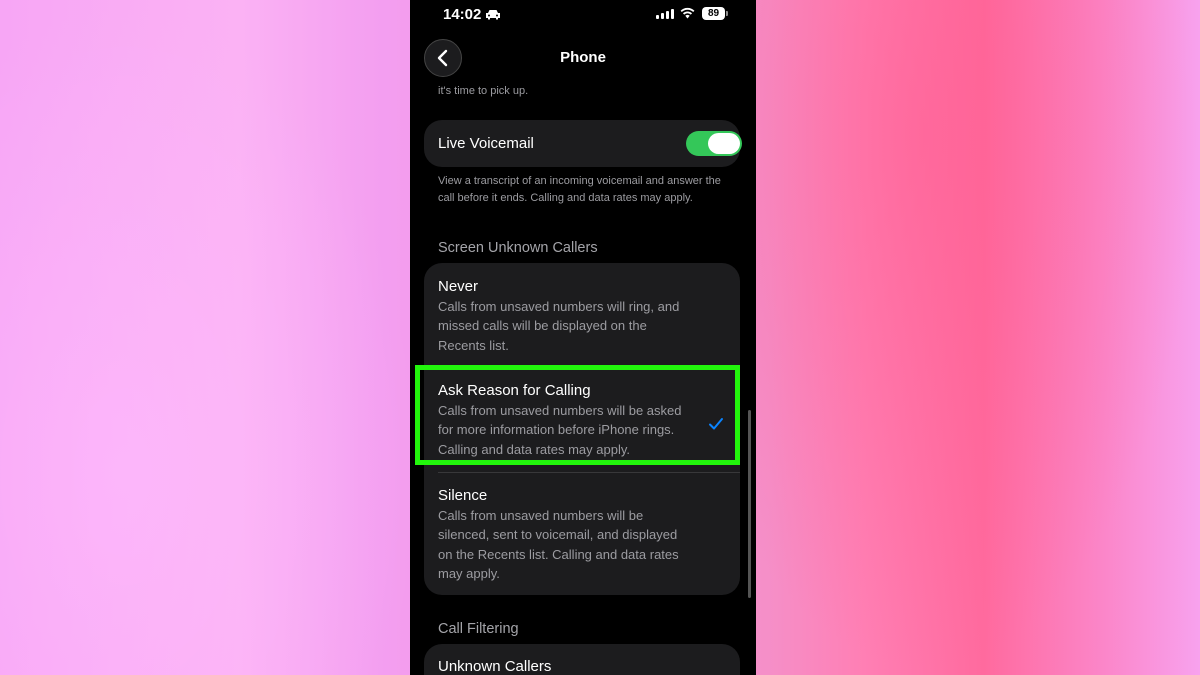 The image size is (1200, 675). Describe the element at coordinates (715, 13) in the screenshot. I see `battery-icon: 89` at that location.